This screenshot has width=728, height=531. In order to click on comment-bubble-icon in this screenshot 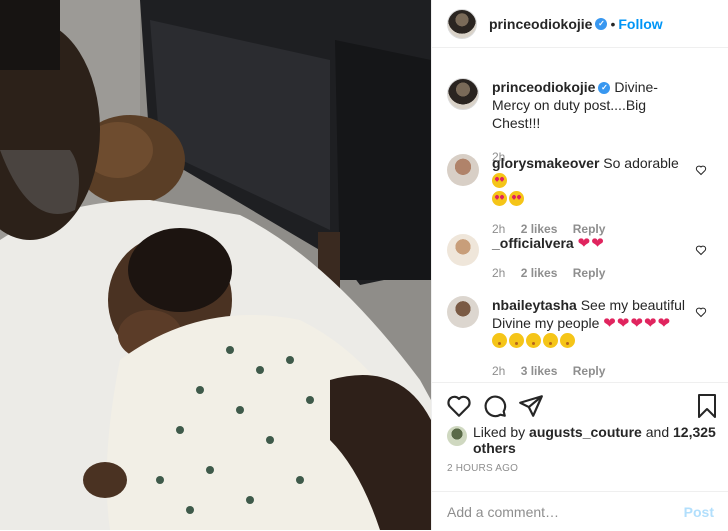, I will do `click(495, 406)`.